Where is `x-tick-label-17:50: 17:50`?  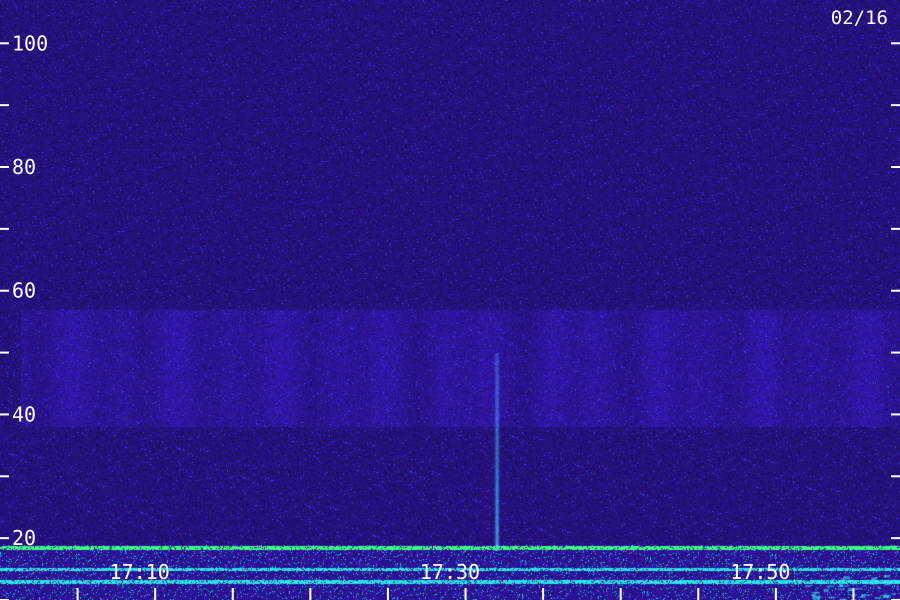 x-tick-label-17:50: 17:50 is located at coordinates (760, 572).